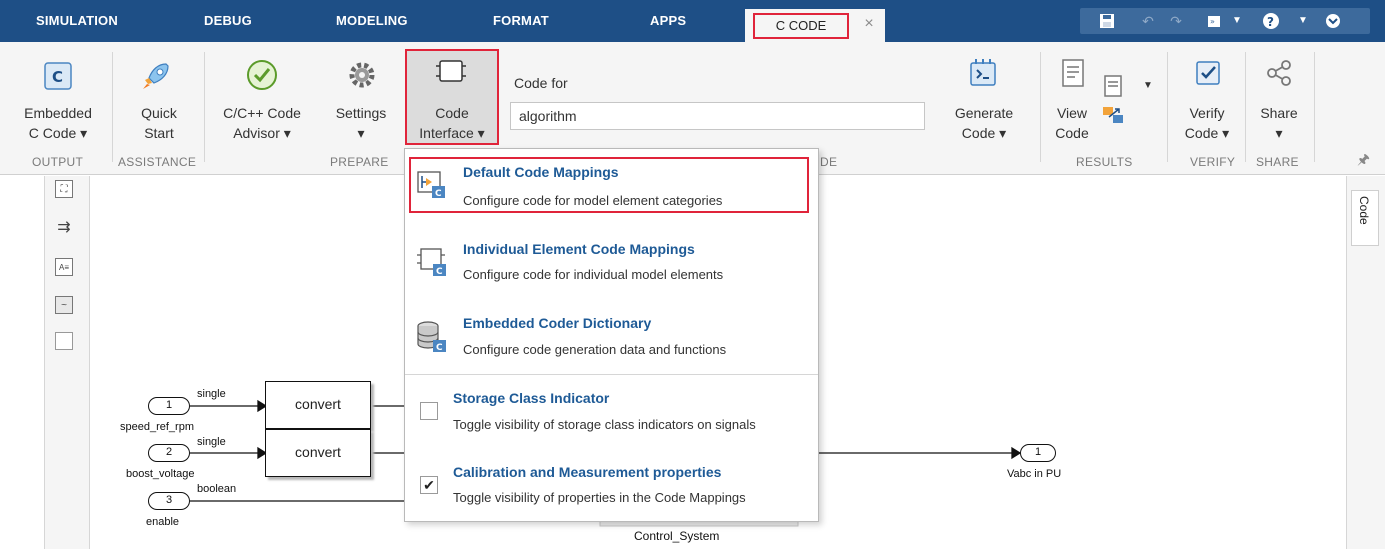 The height and width of the screenshot is (549, 1385). I want to click on default-code-mappings-icon: C, so click(432, 187).